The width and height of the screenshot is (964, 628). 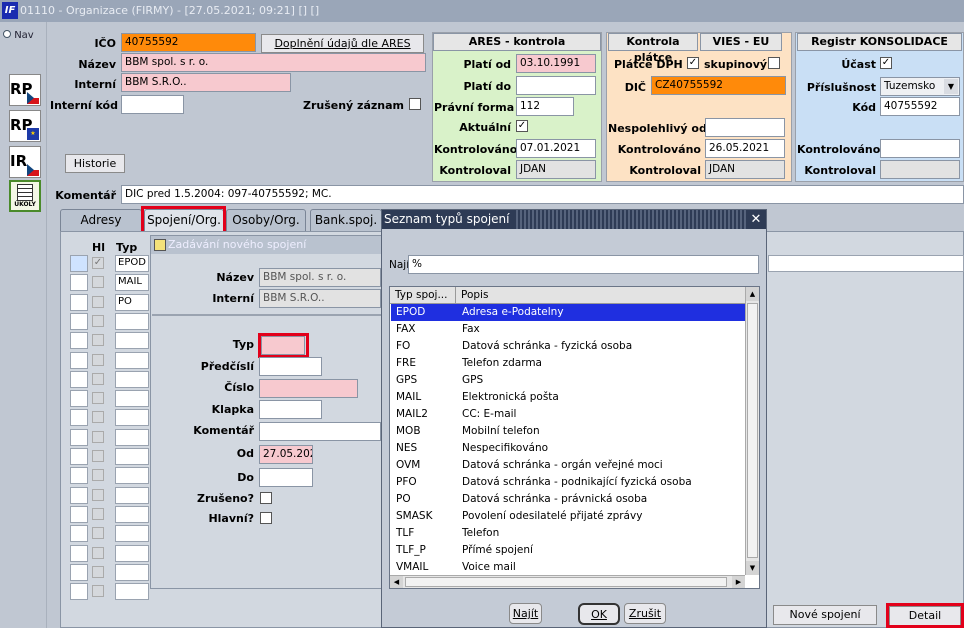 I want to click on zruseny-checkbox, so click(x=415, y=104).